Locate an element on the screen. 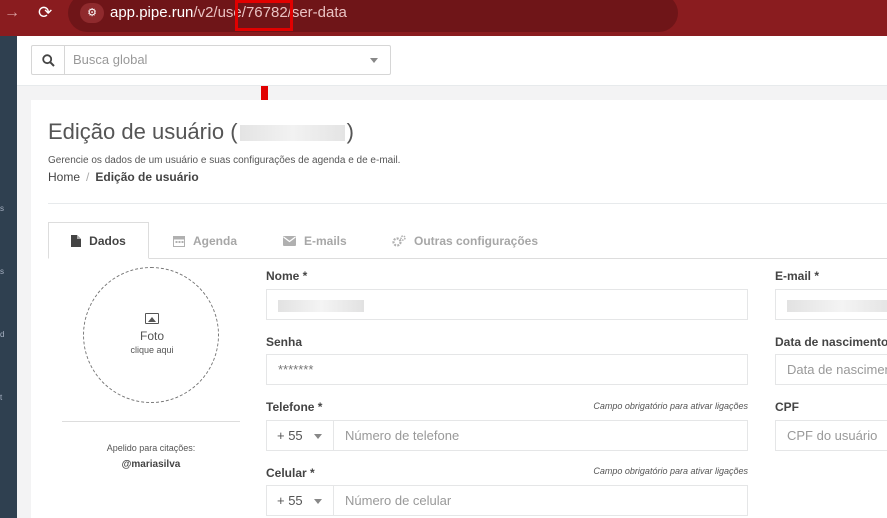  tab-outras-configuracoes: Outras configurações is located at coordinates (465, 240).